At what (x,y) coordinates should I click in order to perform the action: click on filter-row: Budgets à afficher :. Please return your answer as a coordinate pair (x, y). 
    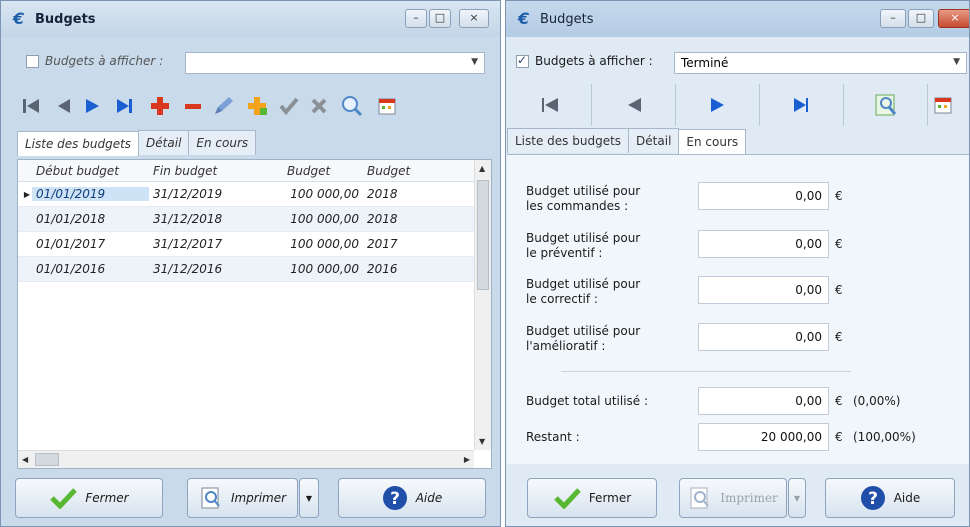
    Looking at the image, I should click on (584, 60).